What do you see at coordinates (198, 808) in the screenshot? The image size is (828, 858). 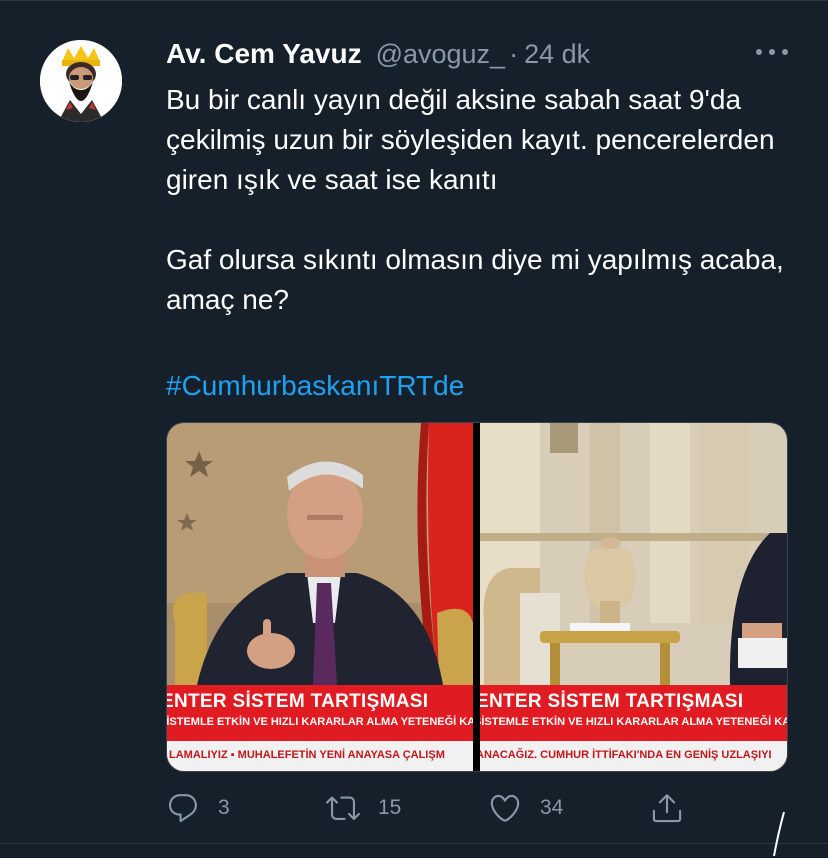 I see `reply-button: 3` at bounding box center [198, 808].